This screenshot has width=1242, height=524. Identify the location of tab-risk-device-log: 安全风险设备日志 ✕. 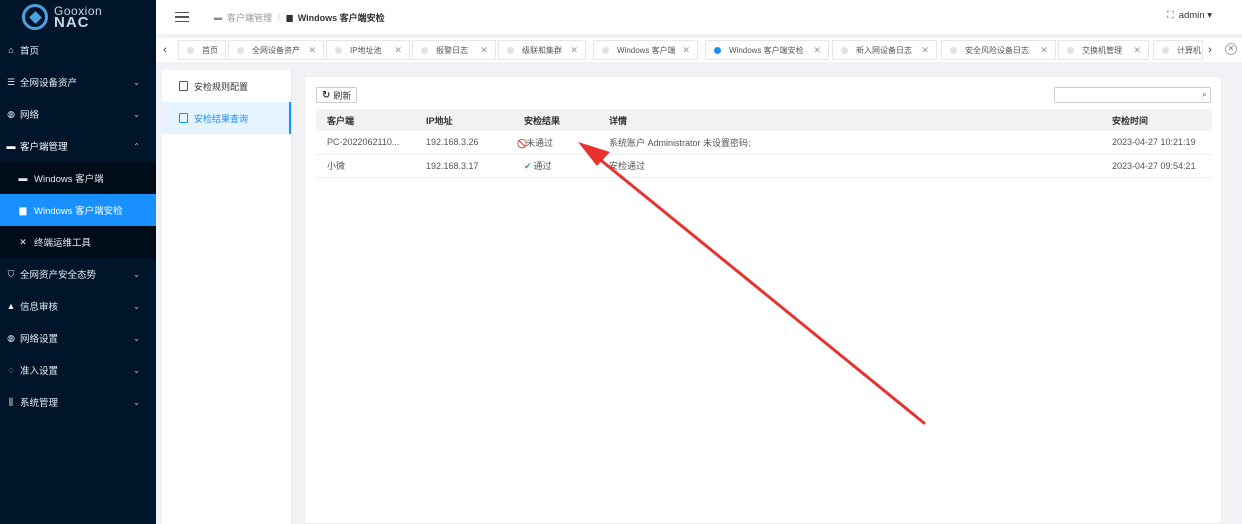
(998, 50).